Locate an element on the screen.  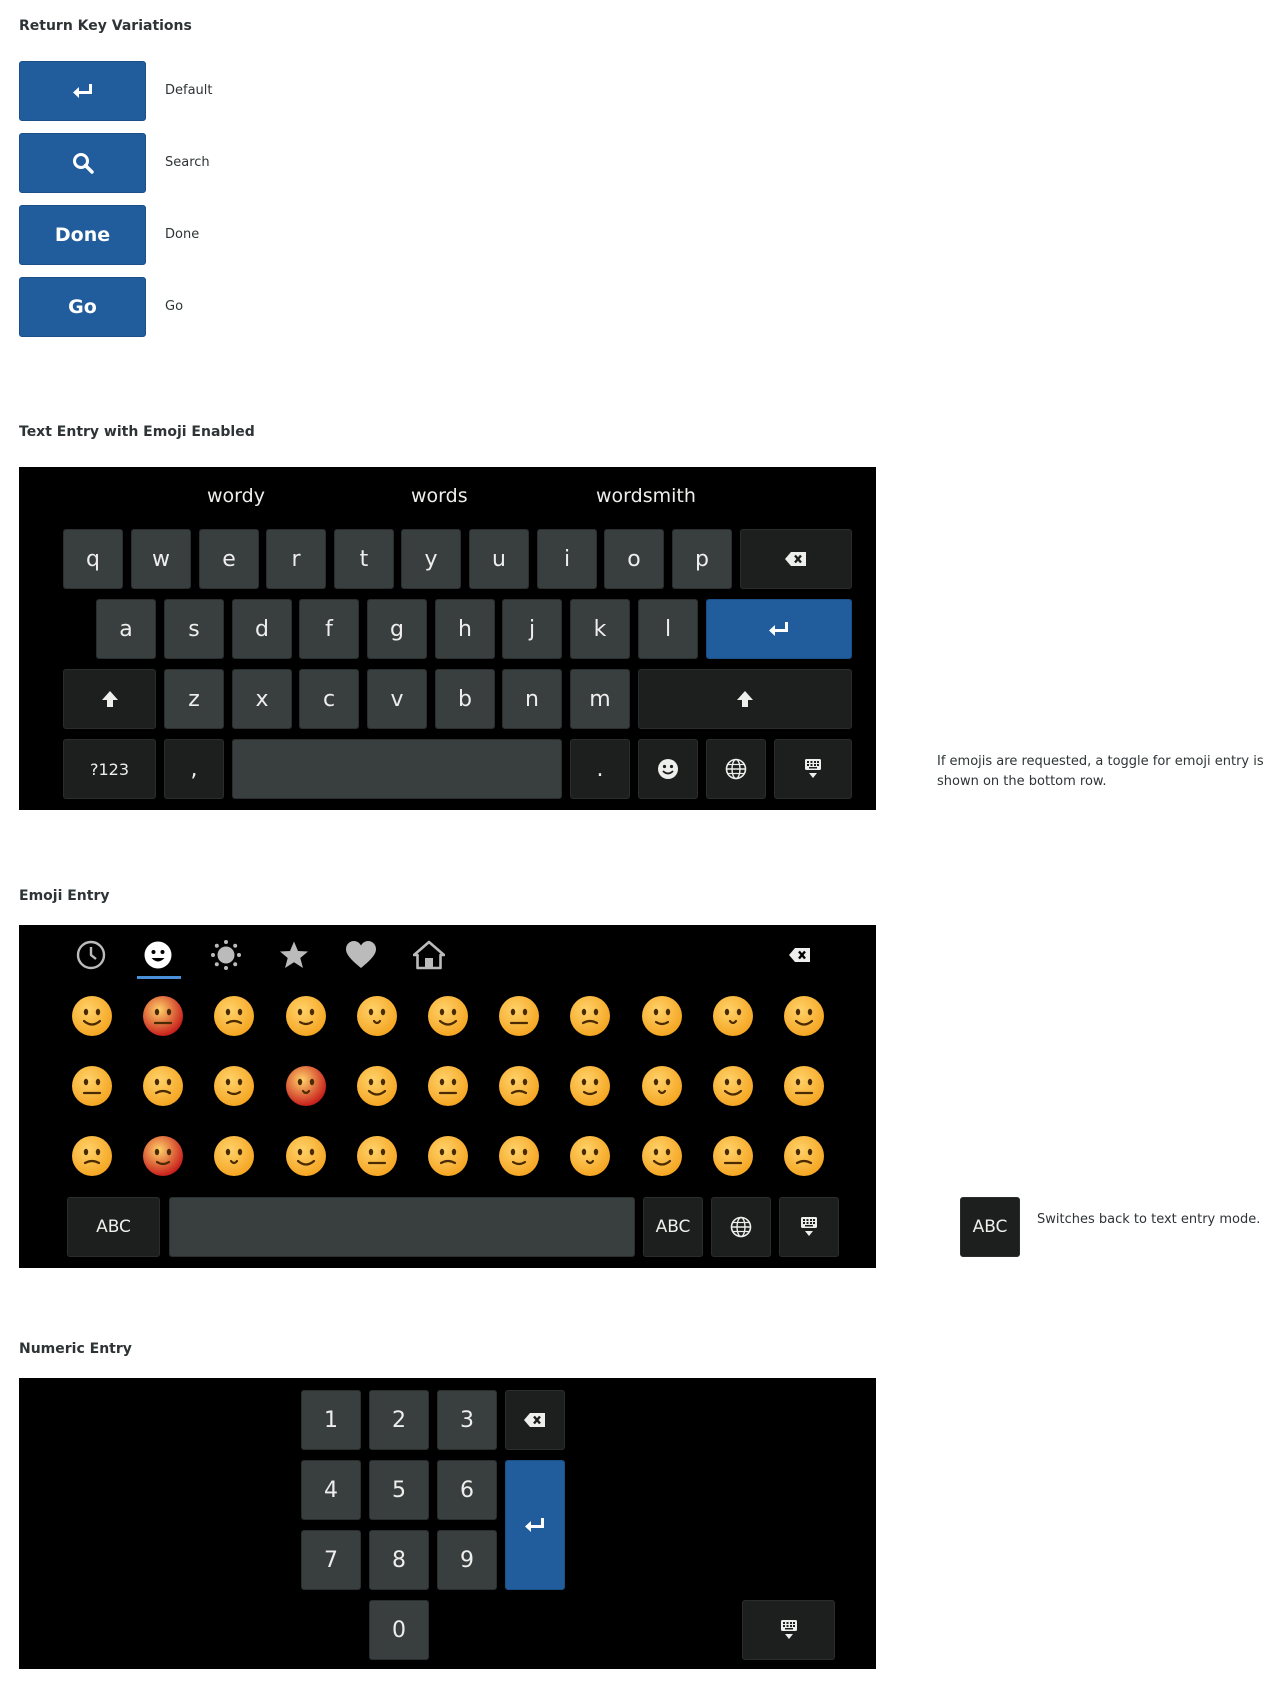
key-digit: 9 is located at coordinates (467, 1560).